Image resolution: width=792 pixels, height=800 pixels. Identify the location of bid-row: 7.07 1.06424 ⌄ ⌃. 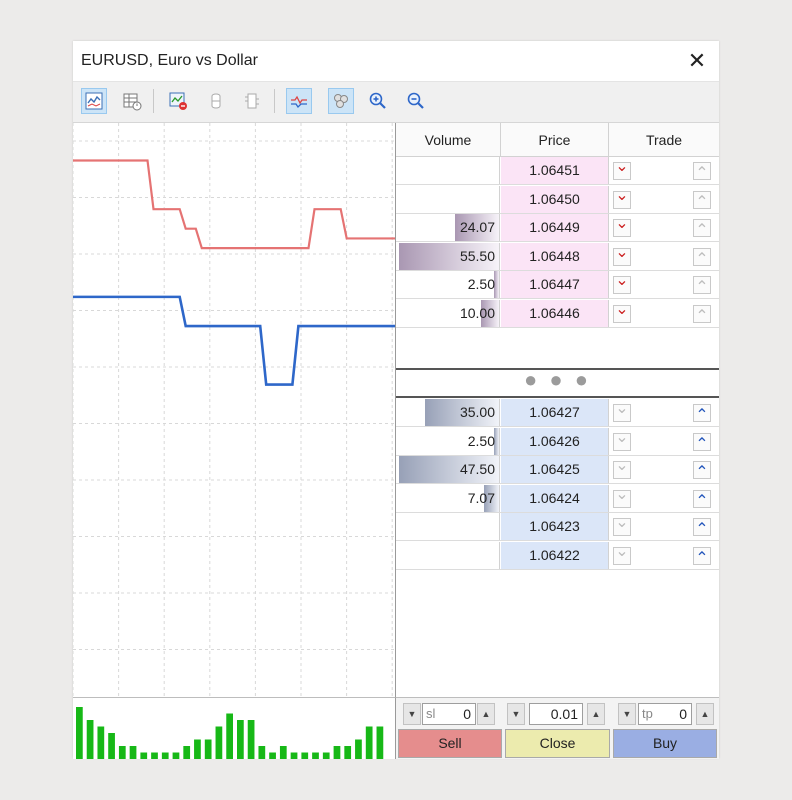
(557, 498).